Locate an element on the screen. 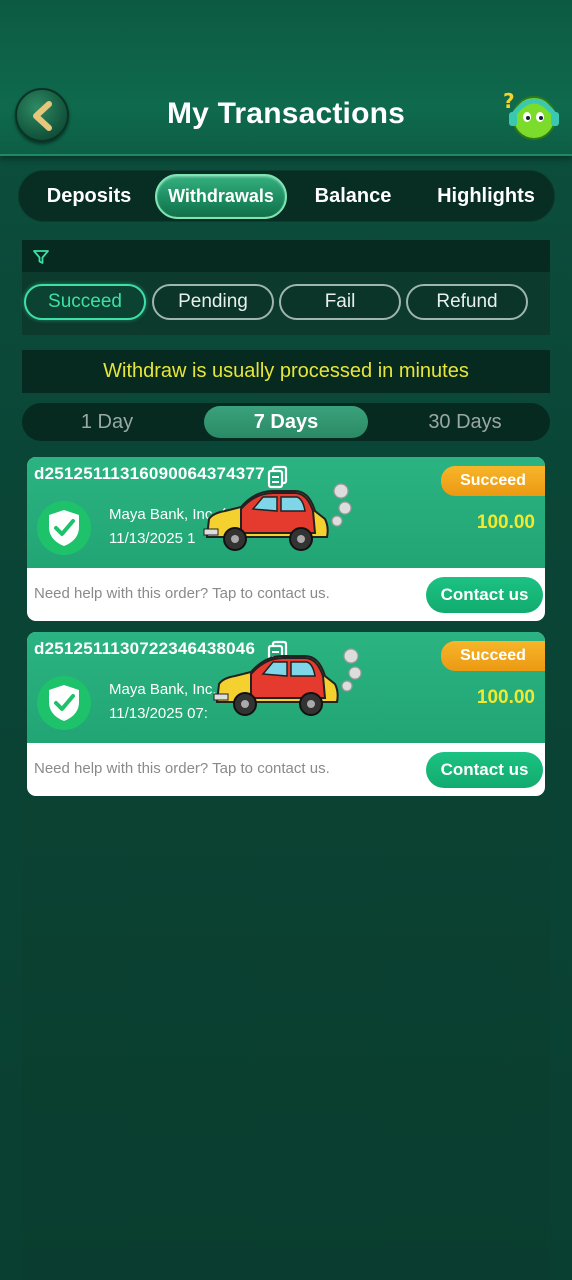  period-1-day: 1 Day is located at coordinates (107, 422).